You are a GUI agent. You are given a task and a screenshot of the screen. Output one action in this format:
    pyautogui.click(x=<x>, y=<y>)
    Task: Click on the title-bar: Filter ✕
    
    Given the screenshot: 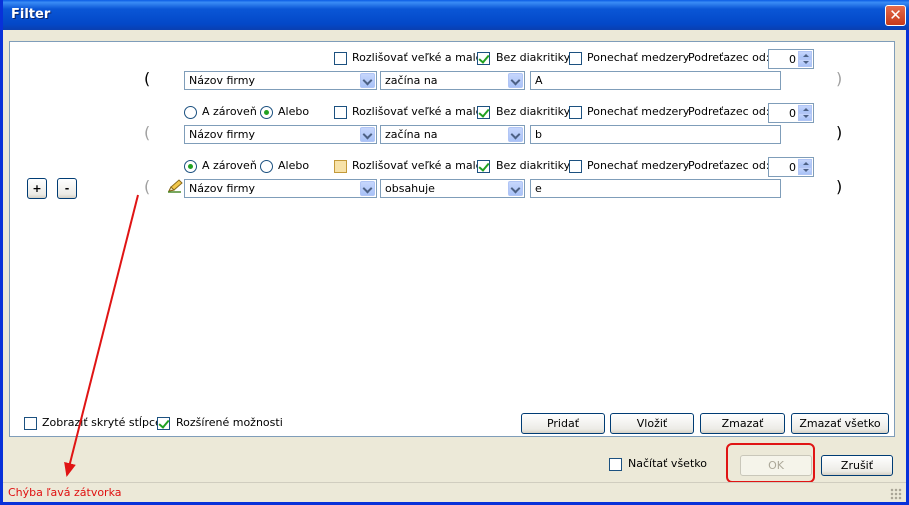 What is the action you would take?
    pyautogui.click(x=456, y=15)
    